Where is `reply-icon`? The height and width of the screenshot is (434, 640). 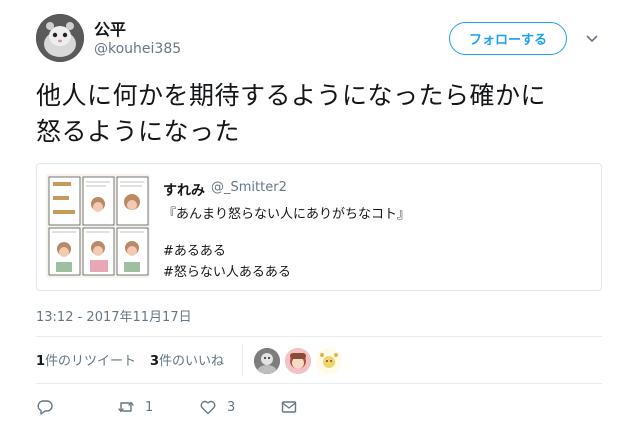 reply-icon is located at coordinates (45, 407).